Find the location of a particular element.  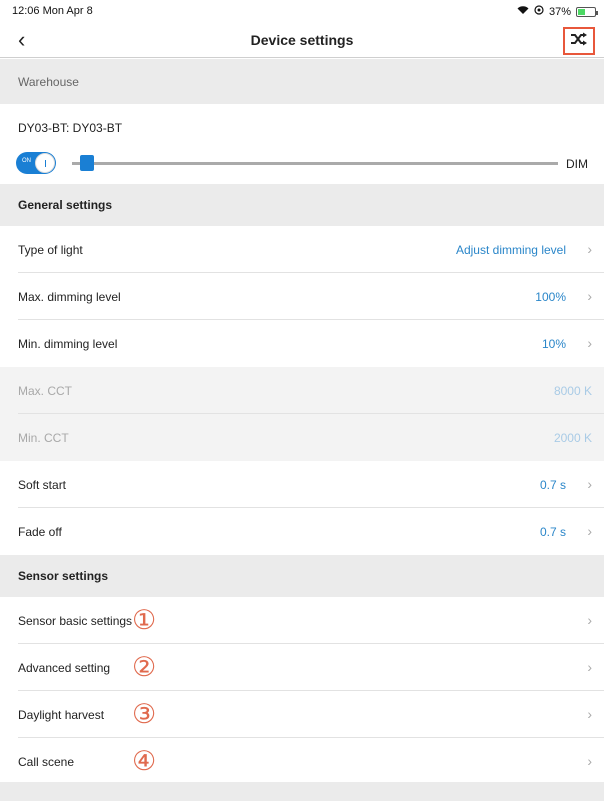

shuffle-icon is located at coordinates (579, 41).